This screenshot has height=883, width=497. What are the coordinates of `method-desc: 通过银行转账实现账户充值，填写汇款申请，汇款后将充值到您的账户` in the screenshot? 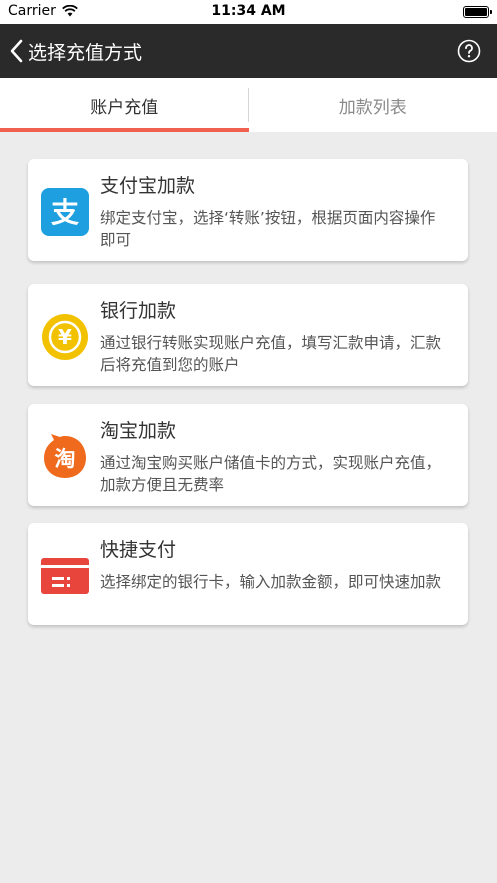 It's located at (271, 354).